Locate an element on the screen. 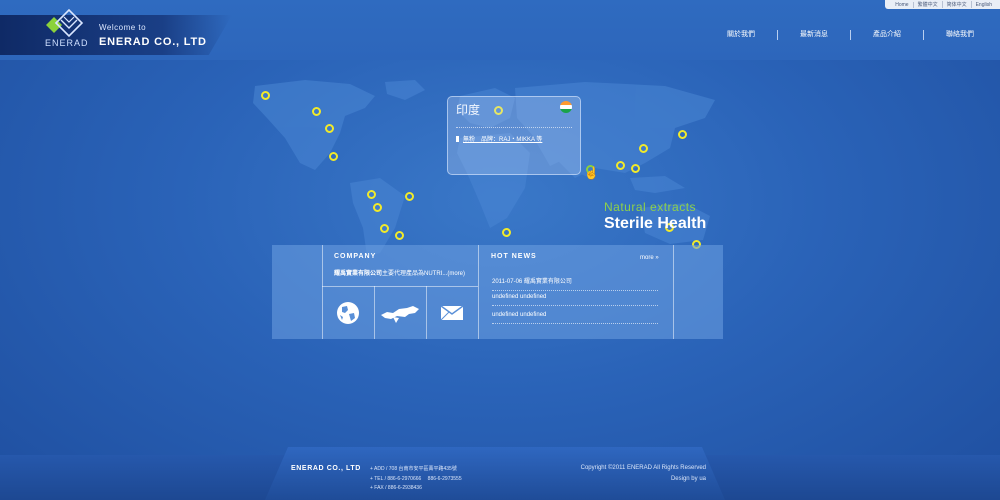 This screenshot has width=1000, height=500. globe-icon is located at coordinates (348, 312).